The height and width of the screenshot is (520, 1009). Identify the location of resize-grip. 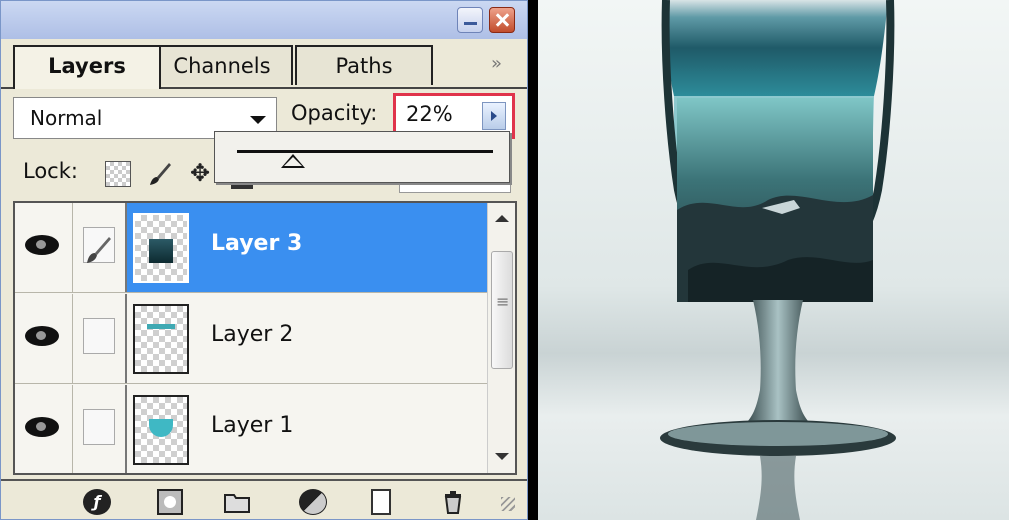
(508, 504).